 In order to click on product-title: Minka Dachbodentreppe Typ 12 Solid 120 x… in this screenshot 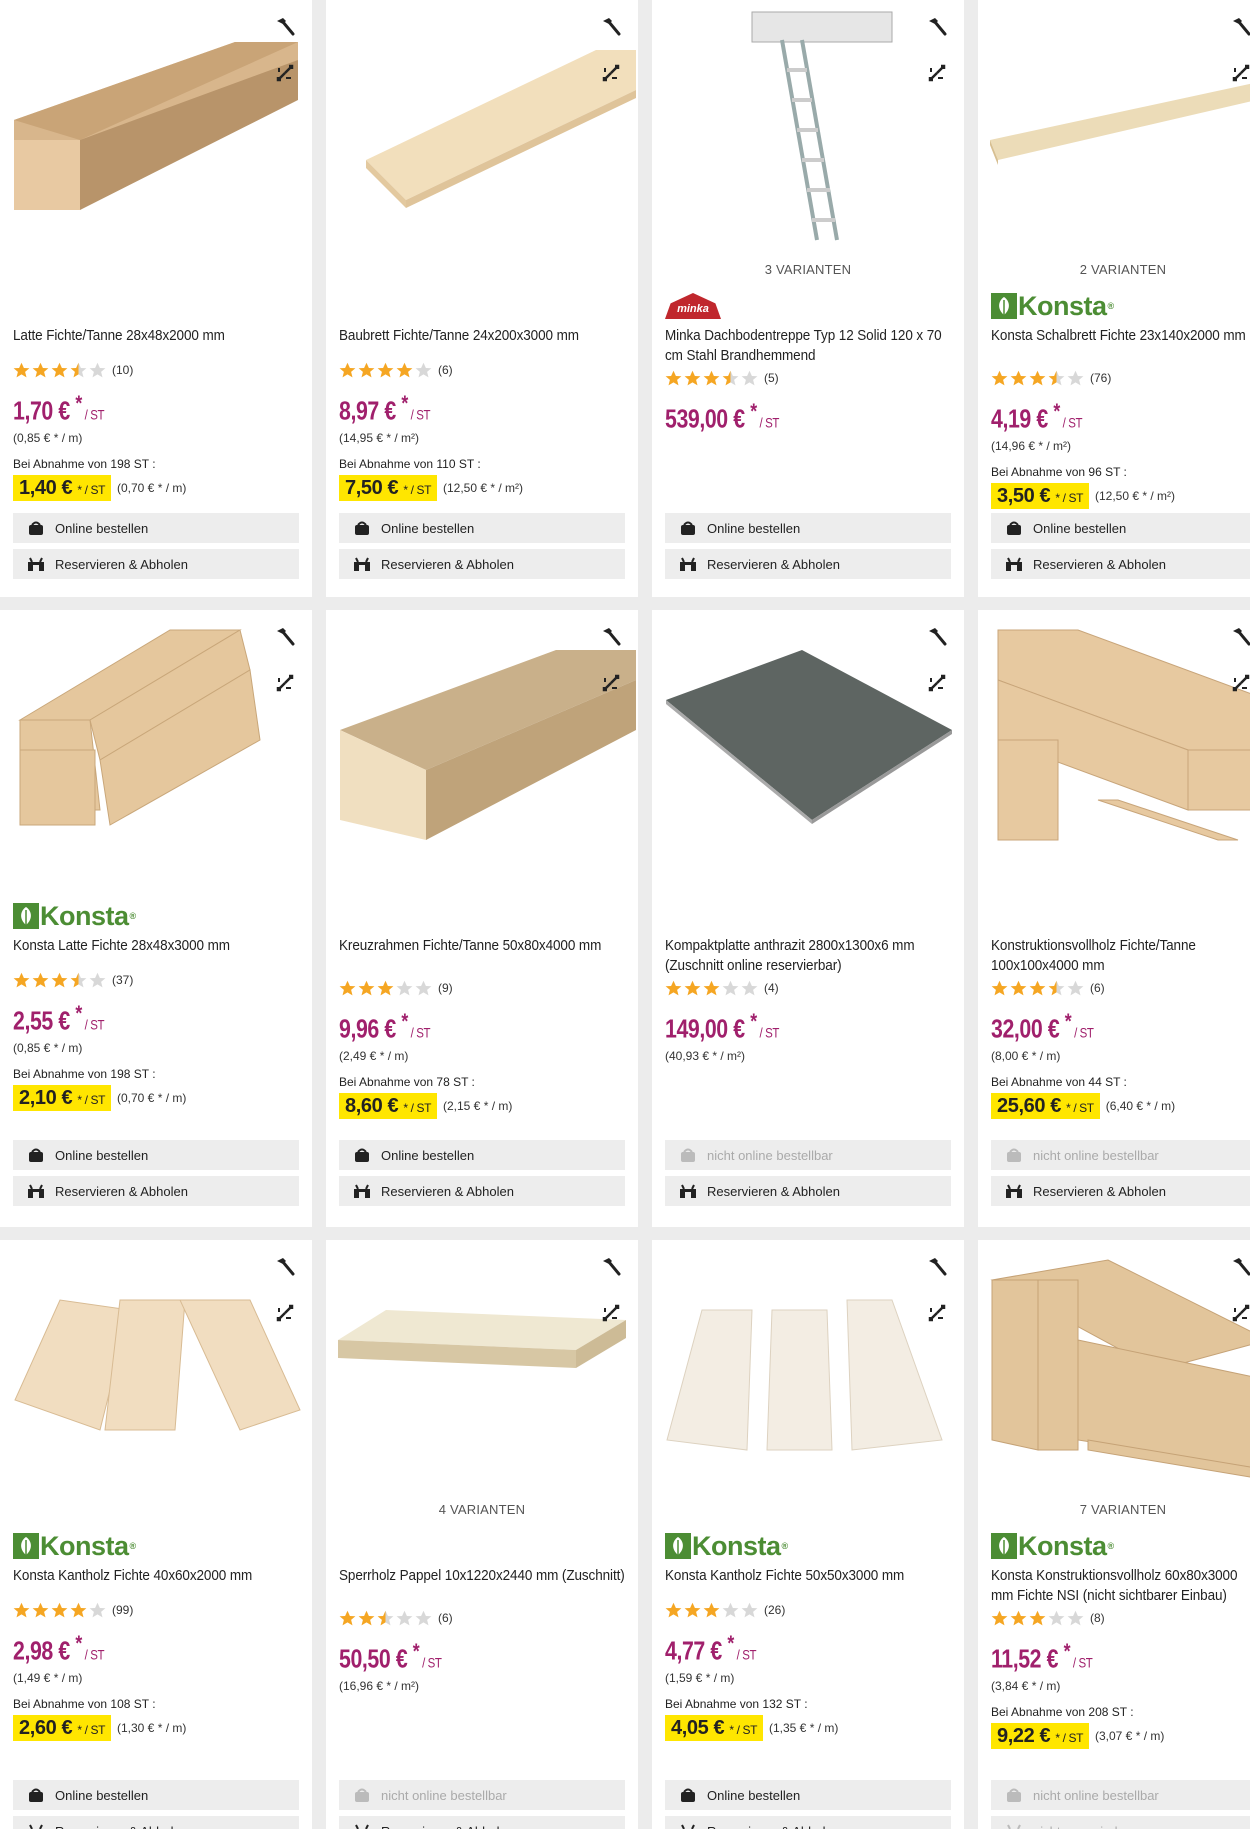, I will do `click(808, 346)`.